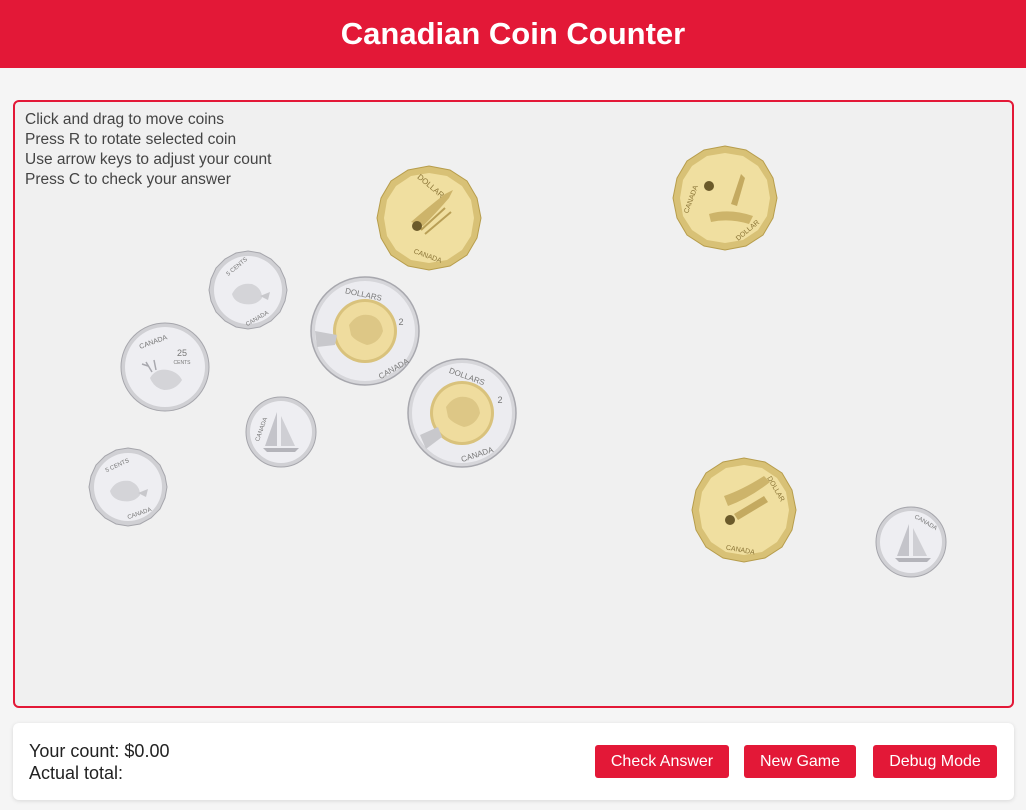 This screenshot has height=810, width=1026. What do you see at coordinates (183, 363) in the screenshot?
I see `quarter-unit-label: CENTS` at bounding box center [183, 363].